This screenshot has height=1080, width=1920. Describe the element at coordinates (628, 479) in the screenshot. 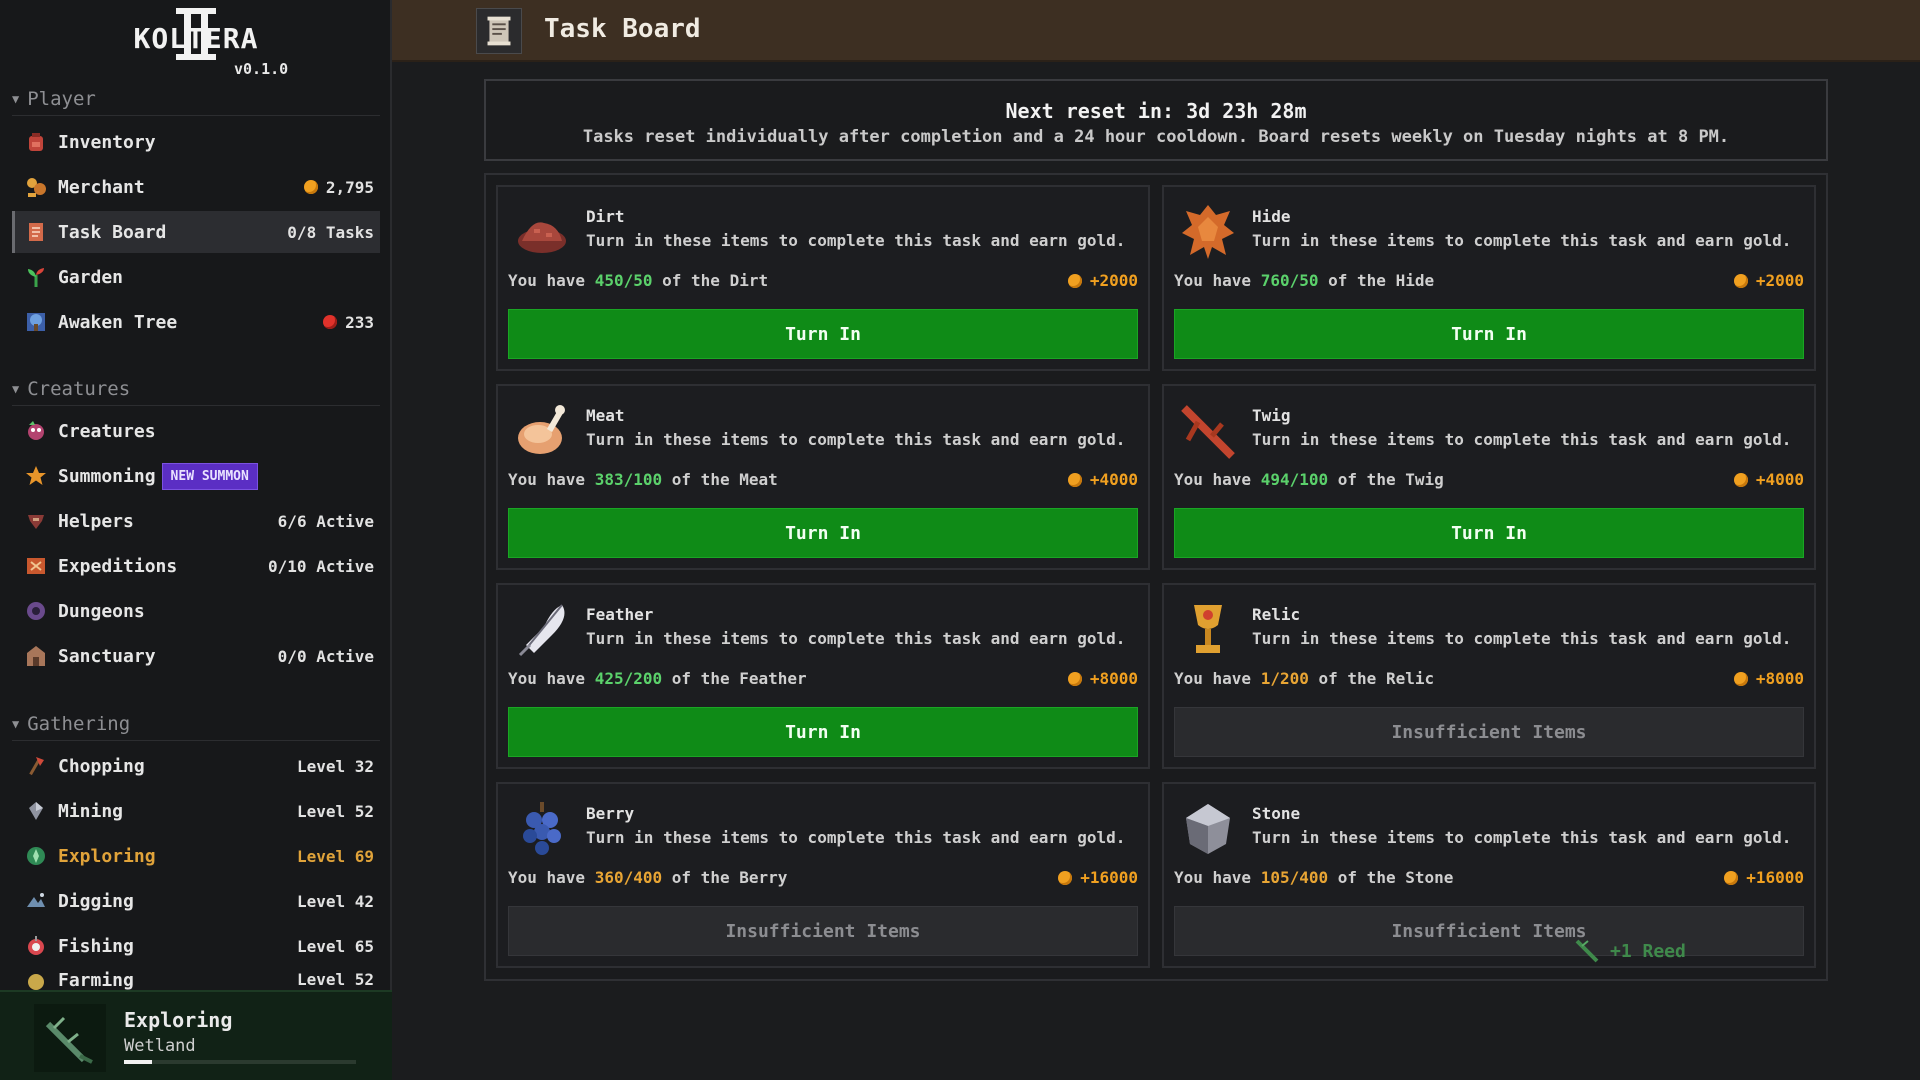

I see `progress-count: 383/100` at that location.